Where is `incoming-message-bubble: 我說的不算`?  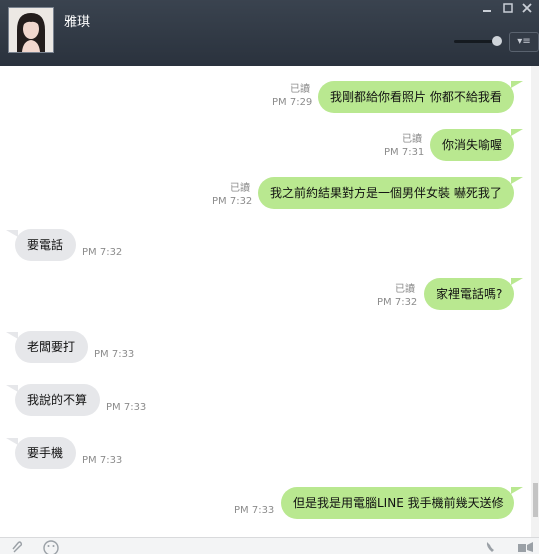
incoming-message-bubble: 我說的不算 is located at coordinates (57, 400).